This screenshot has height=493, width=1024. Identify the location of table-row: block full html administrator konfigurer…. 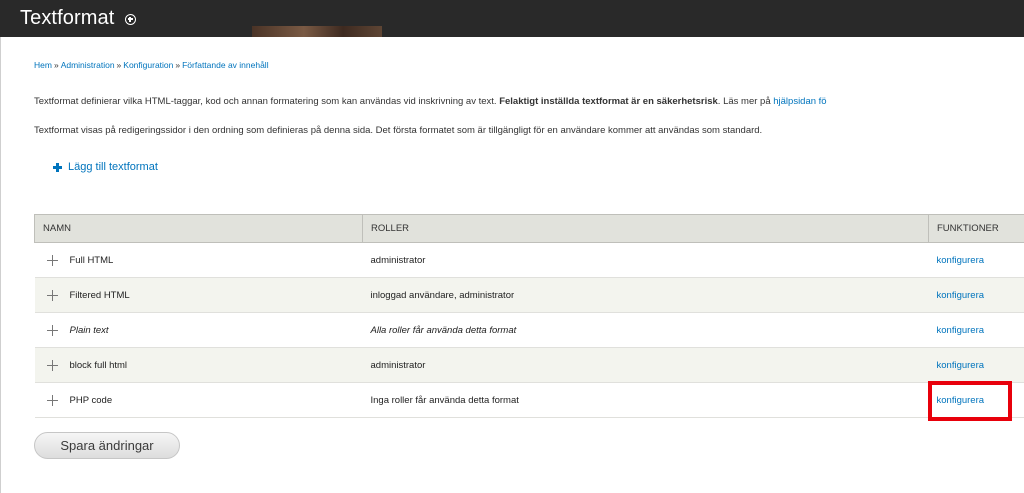
(529, 365).